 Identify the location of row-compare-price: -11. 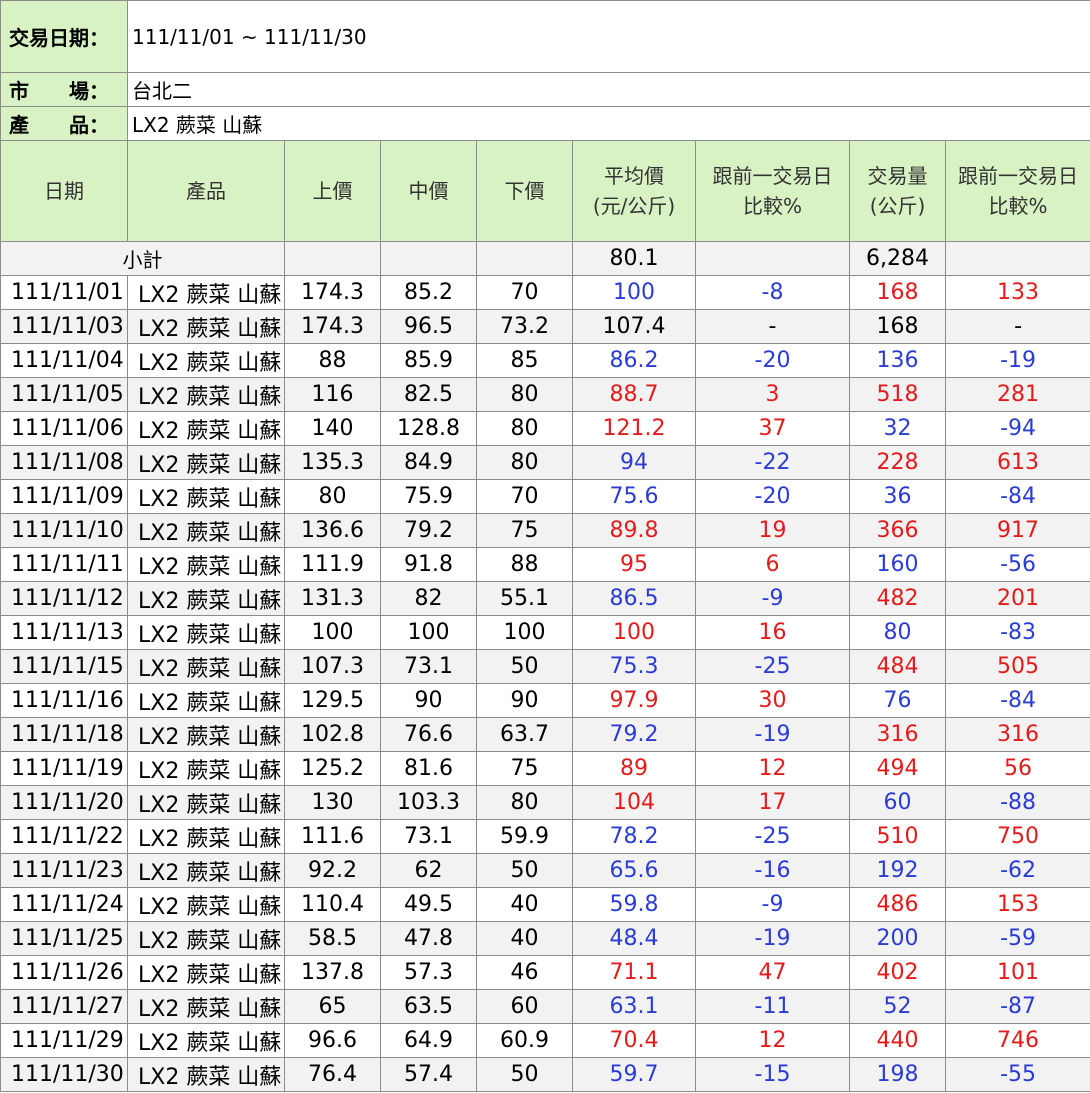
(772, 1006).